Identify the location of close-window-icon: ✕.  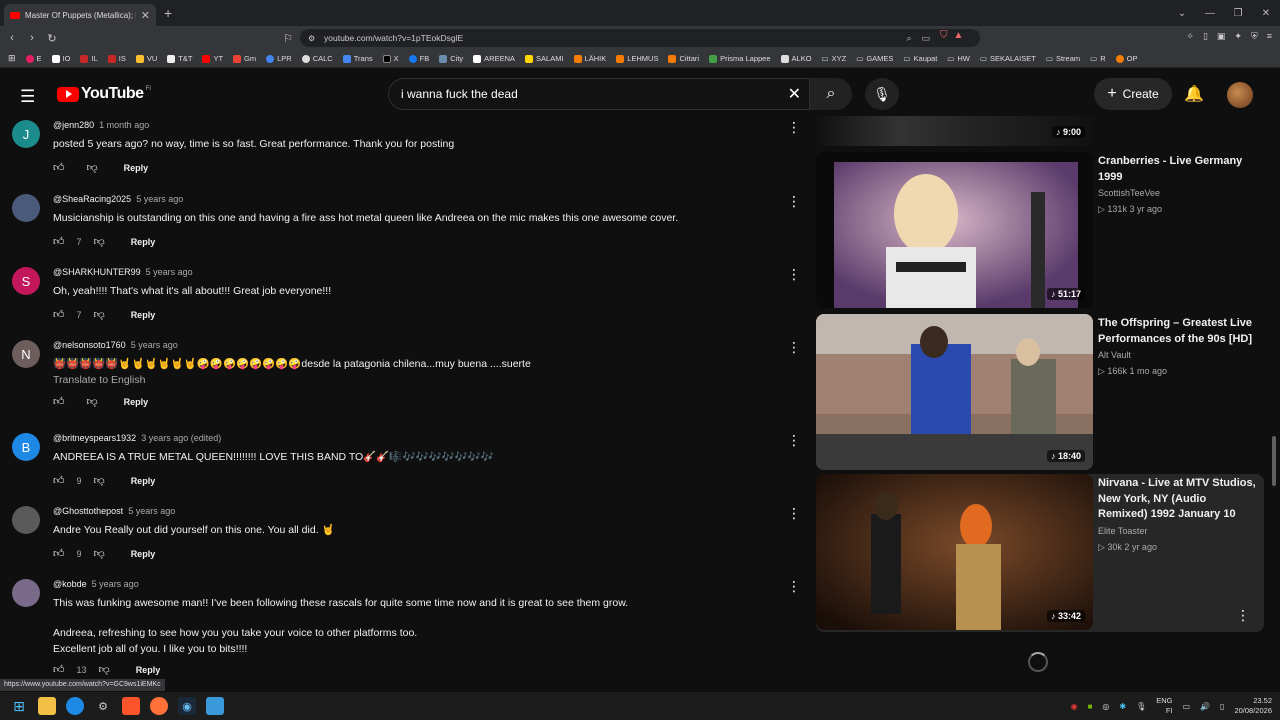
(1266, 13).